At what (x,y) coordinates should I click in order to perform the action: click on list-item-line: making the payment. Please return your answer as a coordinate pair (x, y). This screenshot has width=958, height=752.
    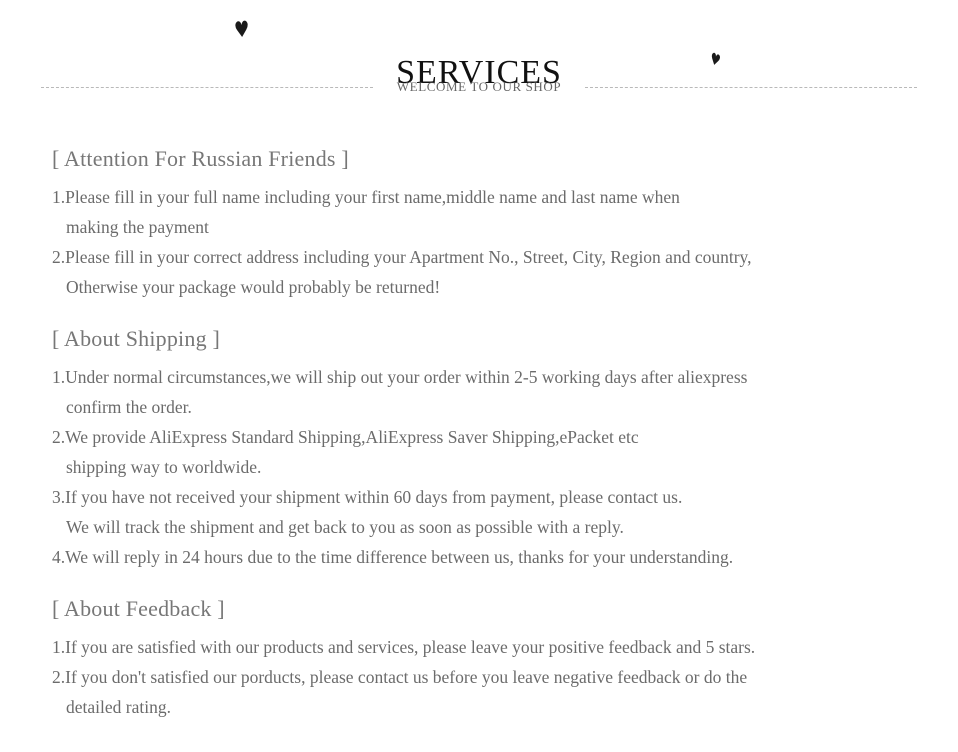
    Looking at the image, I should click on (137, 227).